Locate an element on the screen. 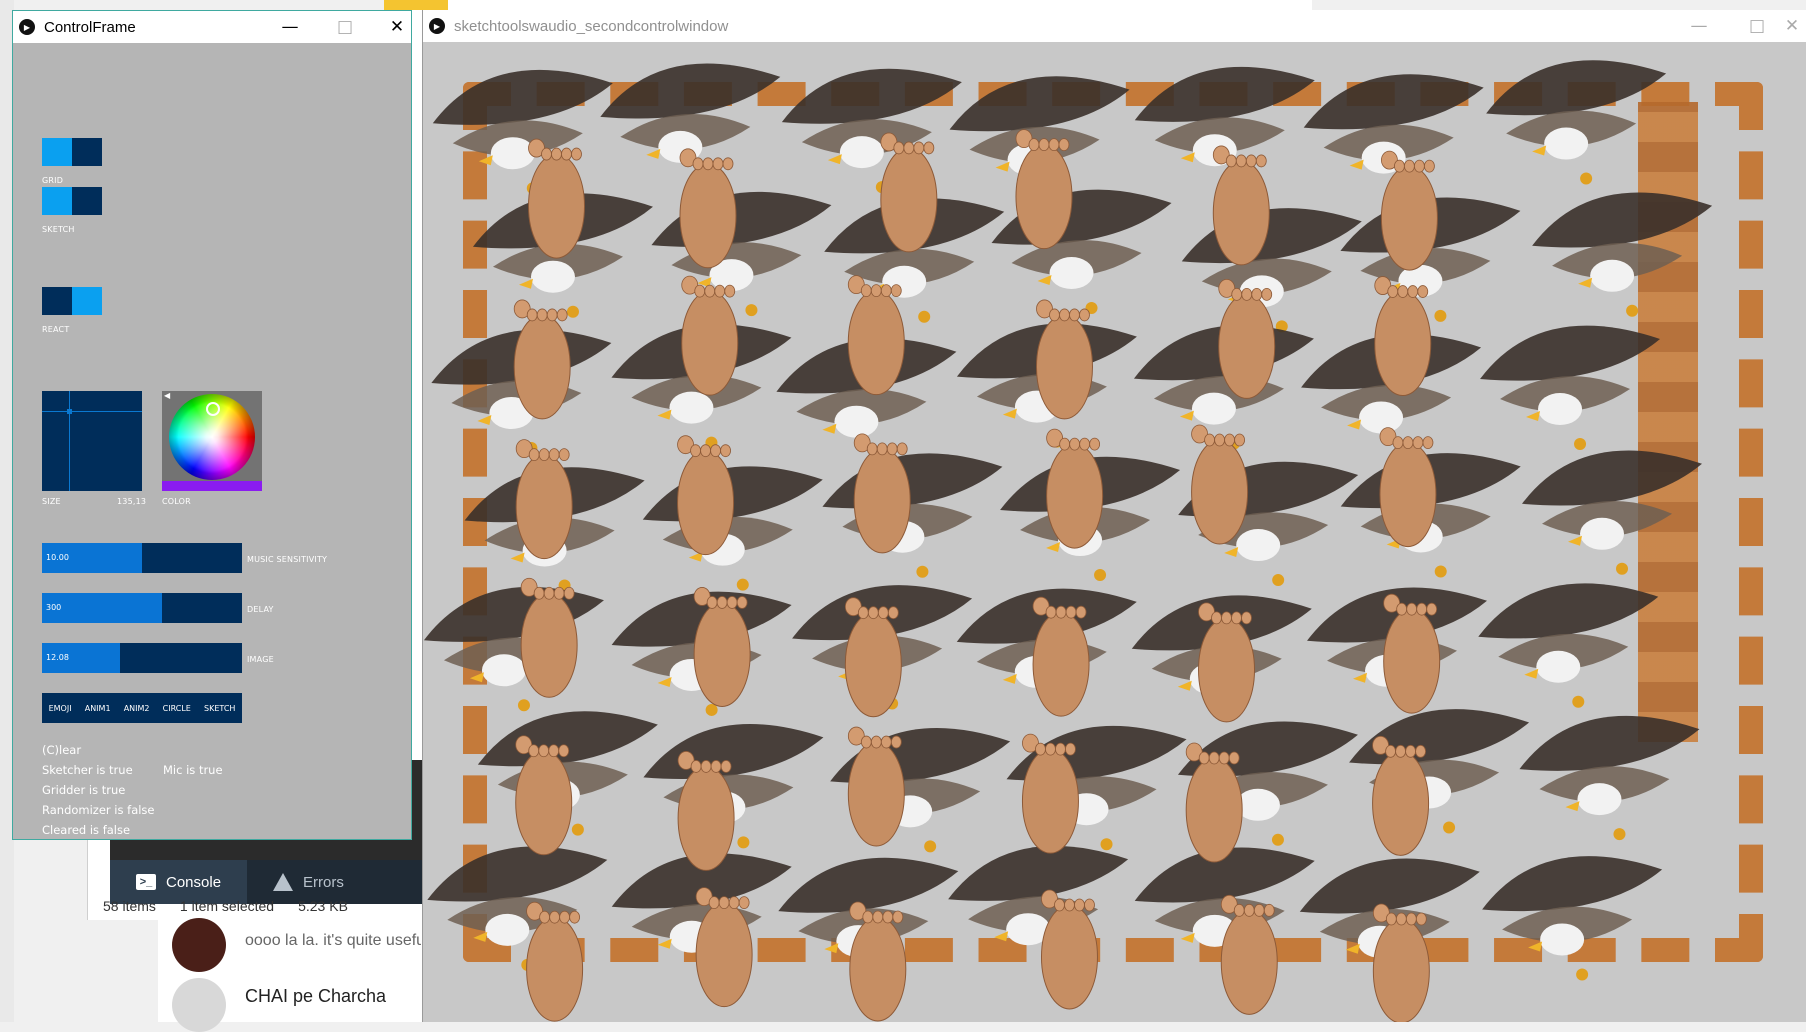 The height and width of the screenshot is (1032, 1806). mode-anim1: ANIM1 is located at coordinates (98, 708).